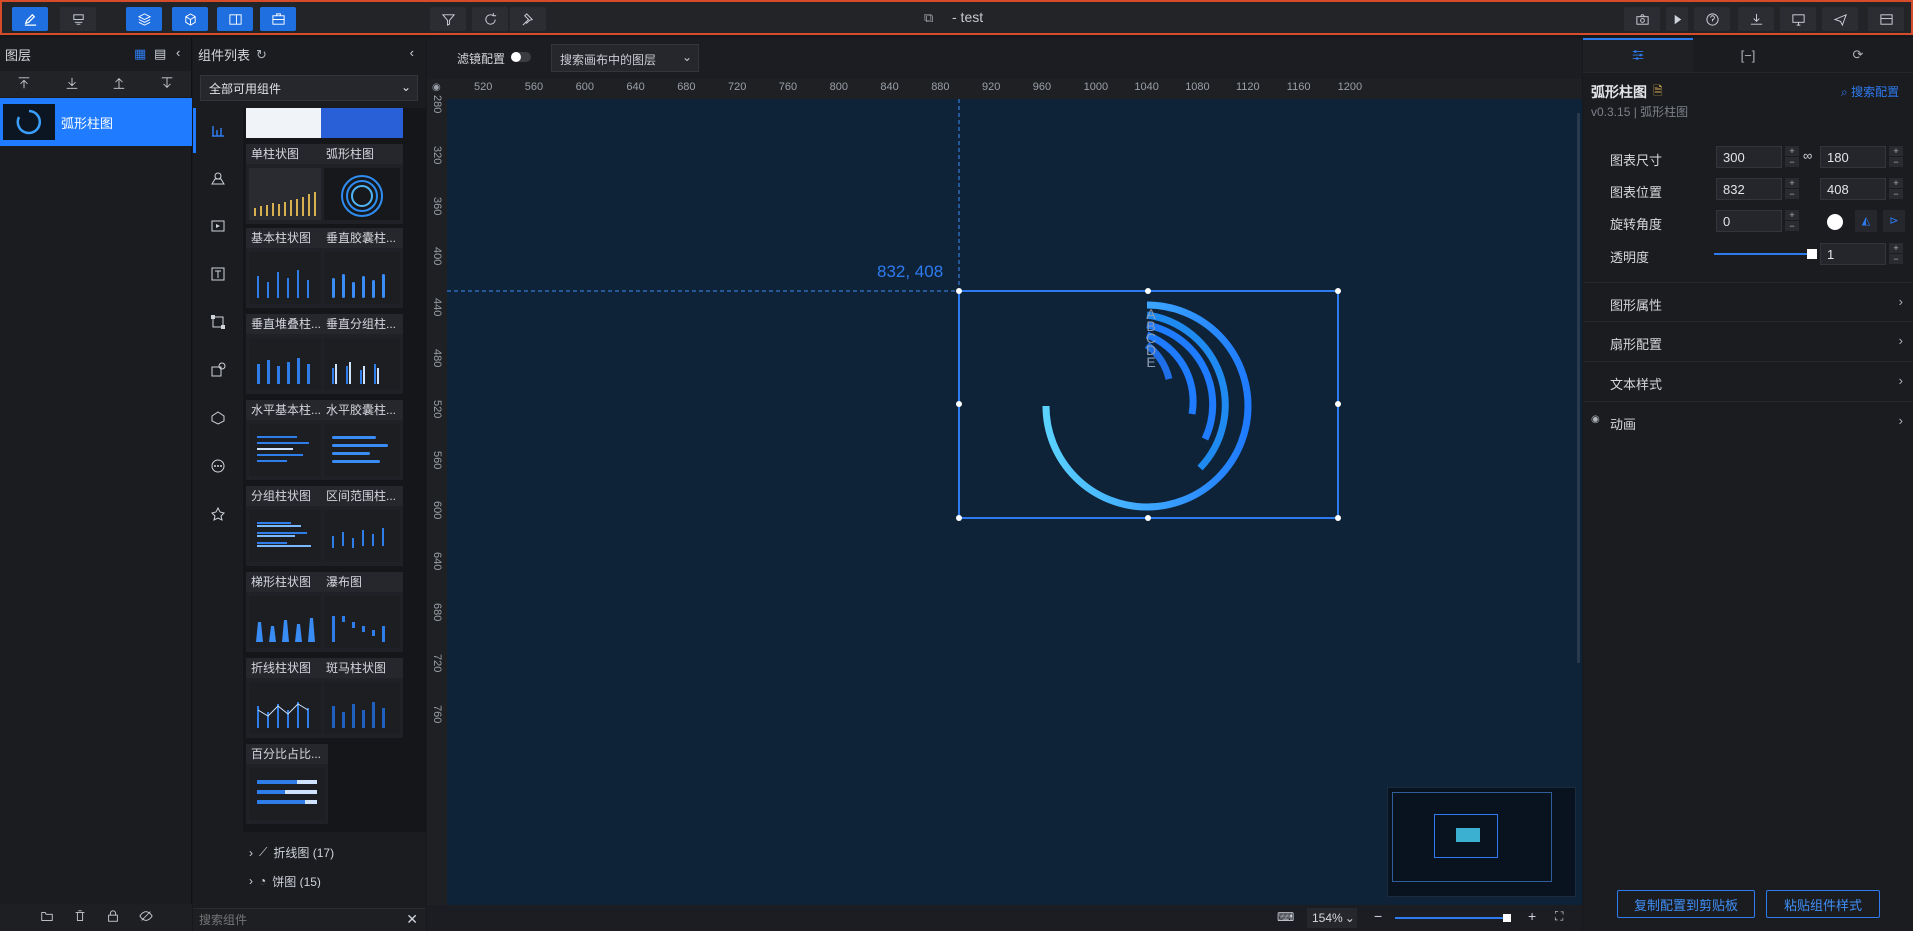 The width and height of the screenshot is (1913, 931). What do you see at coordinates (24, 84) in the screenshot?
I see `move-top-icon` at bounding box center [24, 84].